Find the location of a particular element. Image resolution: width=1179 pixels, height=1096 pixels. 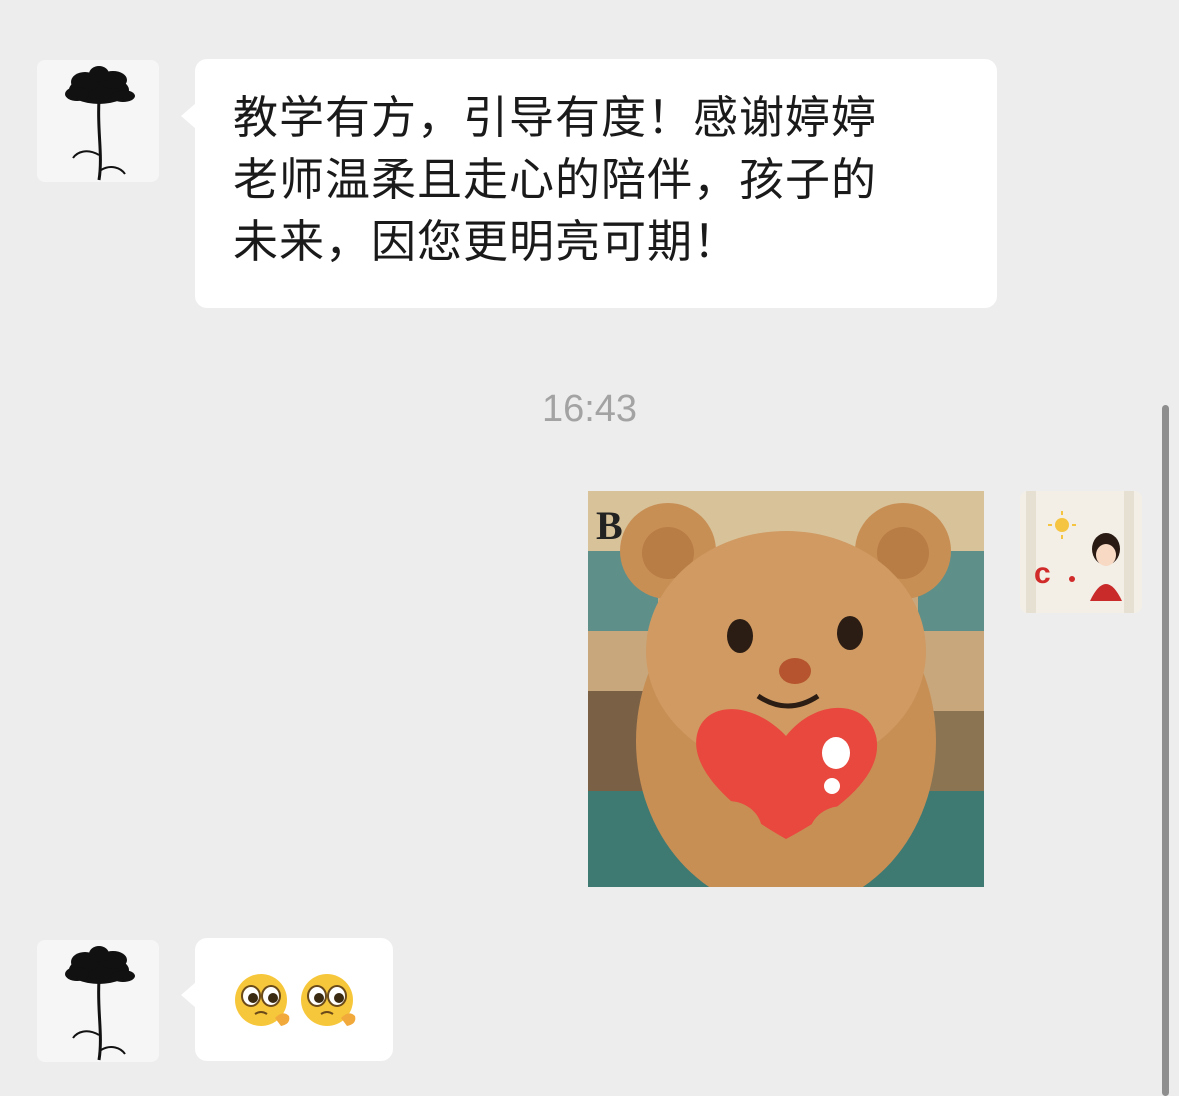

scrollbar is located at coordinates (1165, 750).